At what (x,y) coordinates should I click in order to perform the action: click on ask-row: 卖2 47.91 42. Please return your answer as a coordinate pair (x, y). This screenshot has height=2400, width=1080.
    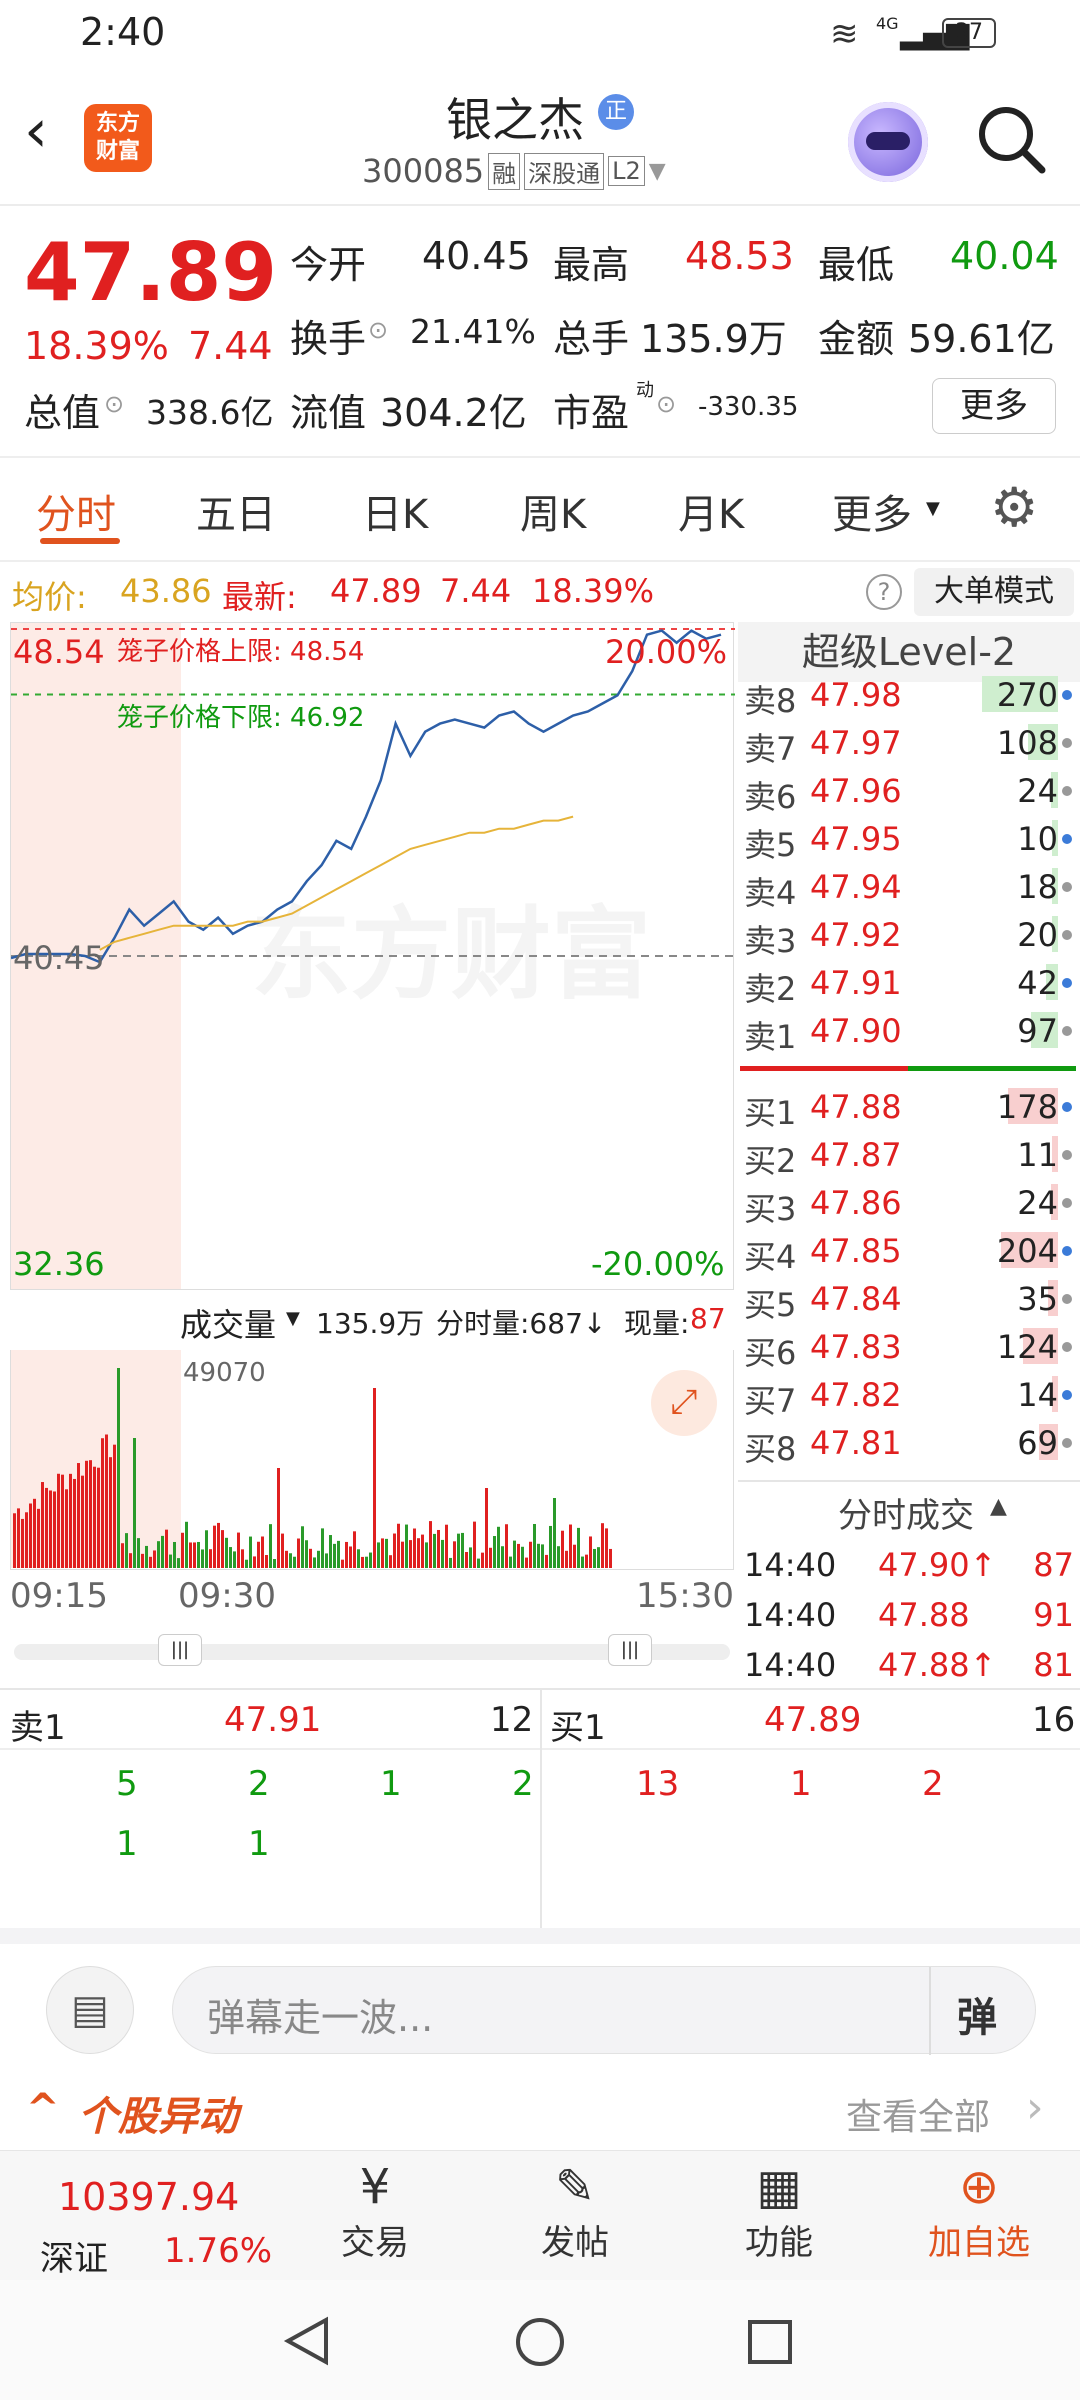
    Looking at the image, I should click on (909, 983).